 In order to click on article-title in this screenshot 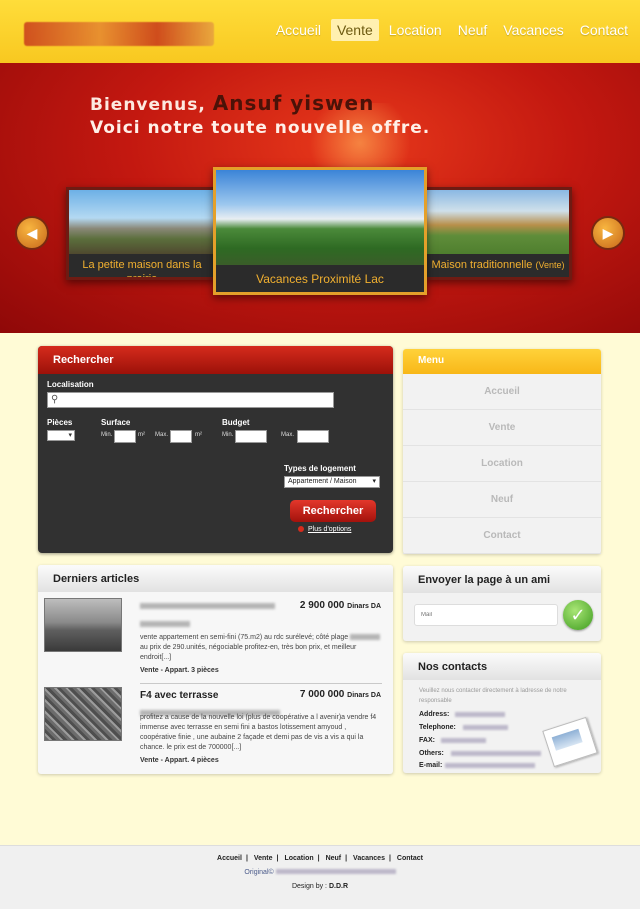, I will do `click(207, 606)`.